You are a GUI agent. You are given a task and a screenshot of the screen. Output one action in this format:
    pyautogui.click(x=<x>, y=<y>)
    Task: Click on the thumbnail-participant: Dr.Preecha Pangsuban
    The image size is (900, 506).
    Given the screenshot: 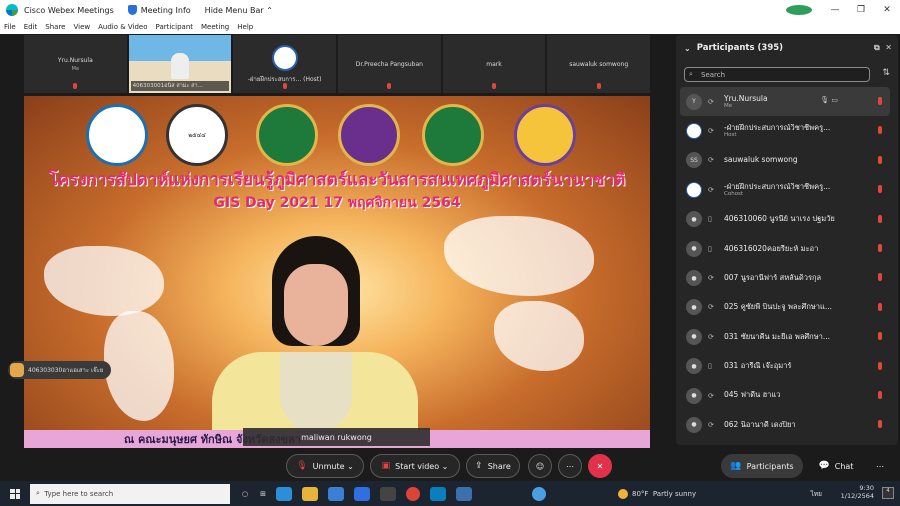 What is the action you would take?
    pyautogui.click(x=389, y=64)
    